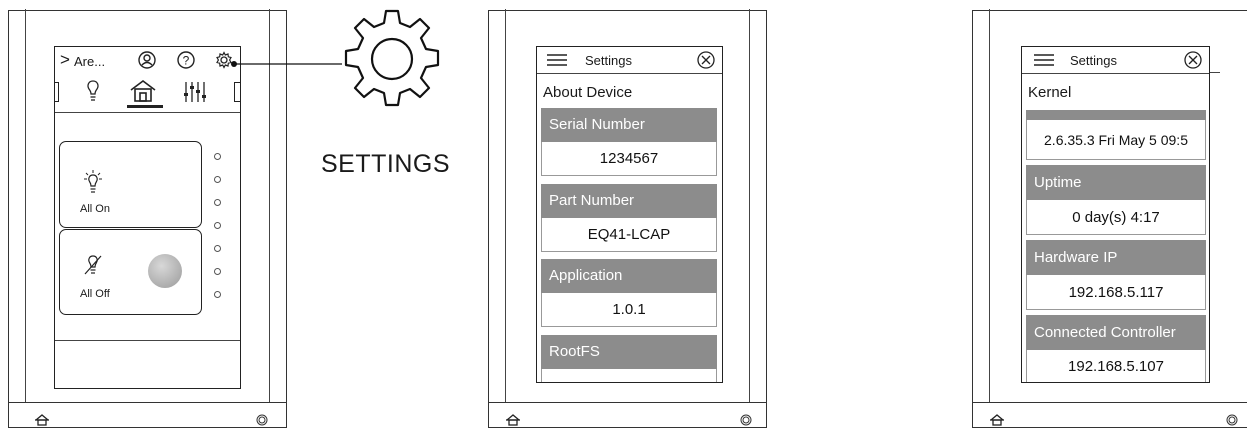 Image resolution: width=1247 pixels, height=428 pixels. I want to click on settings-gear-icon, so click(392, 58).